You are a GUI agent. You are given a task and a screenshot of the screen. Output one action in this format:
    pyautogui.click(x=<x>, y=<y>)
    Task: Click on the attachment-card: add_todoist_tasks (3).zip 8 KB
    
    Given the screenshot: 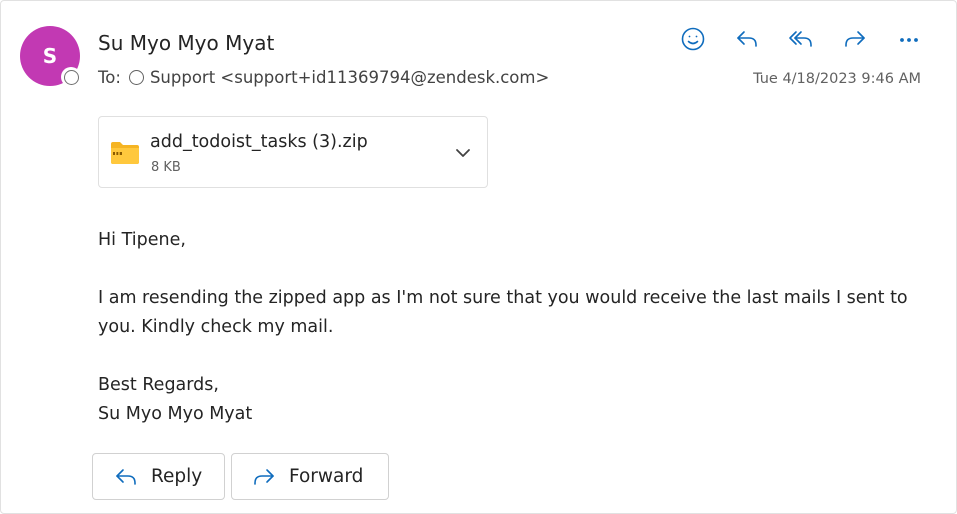 What is the action you would take?
    pyautogui.click(x=293, y=152)
    